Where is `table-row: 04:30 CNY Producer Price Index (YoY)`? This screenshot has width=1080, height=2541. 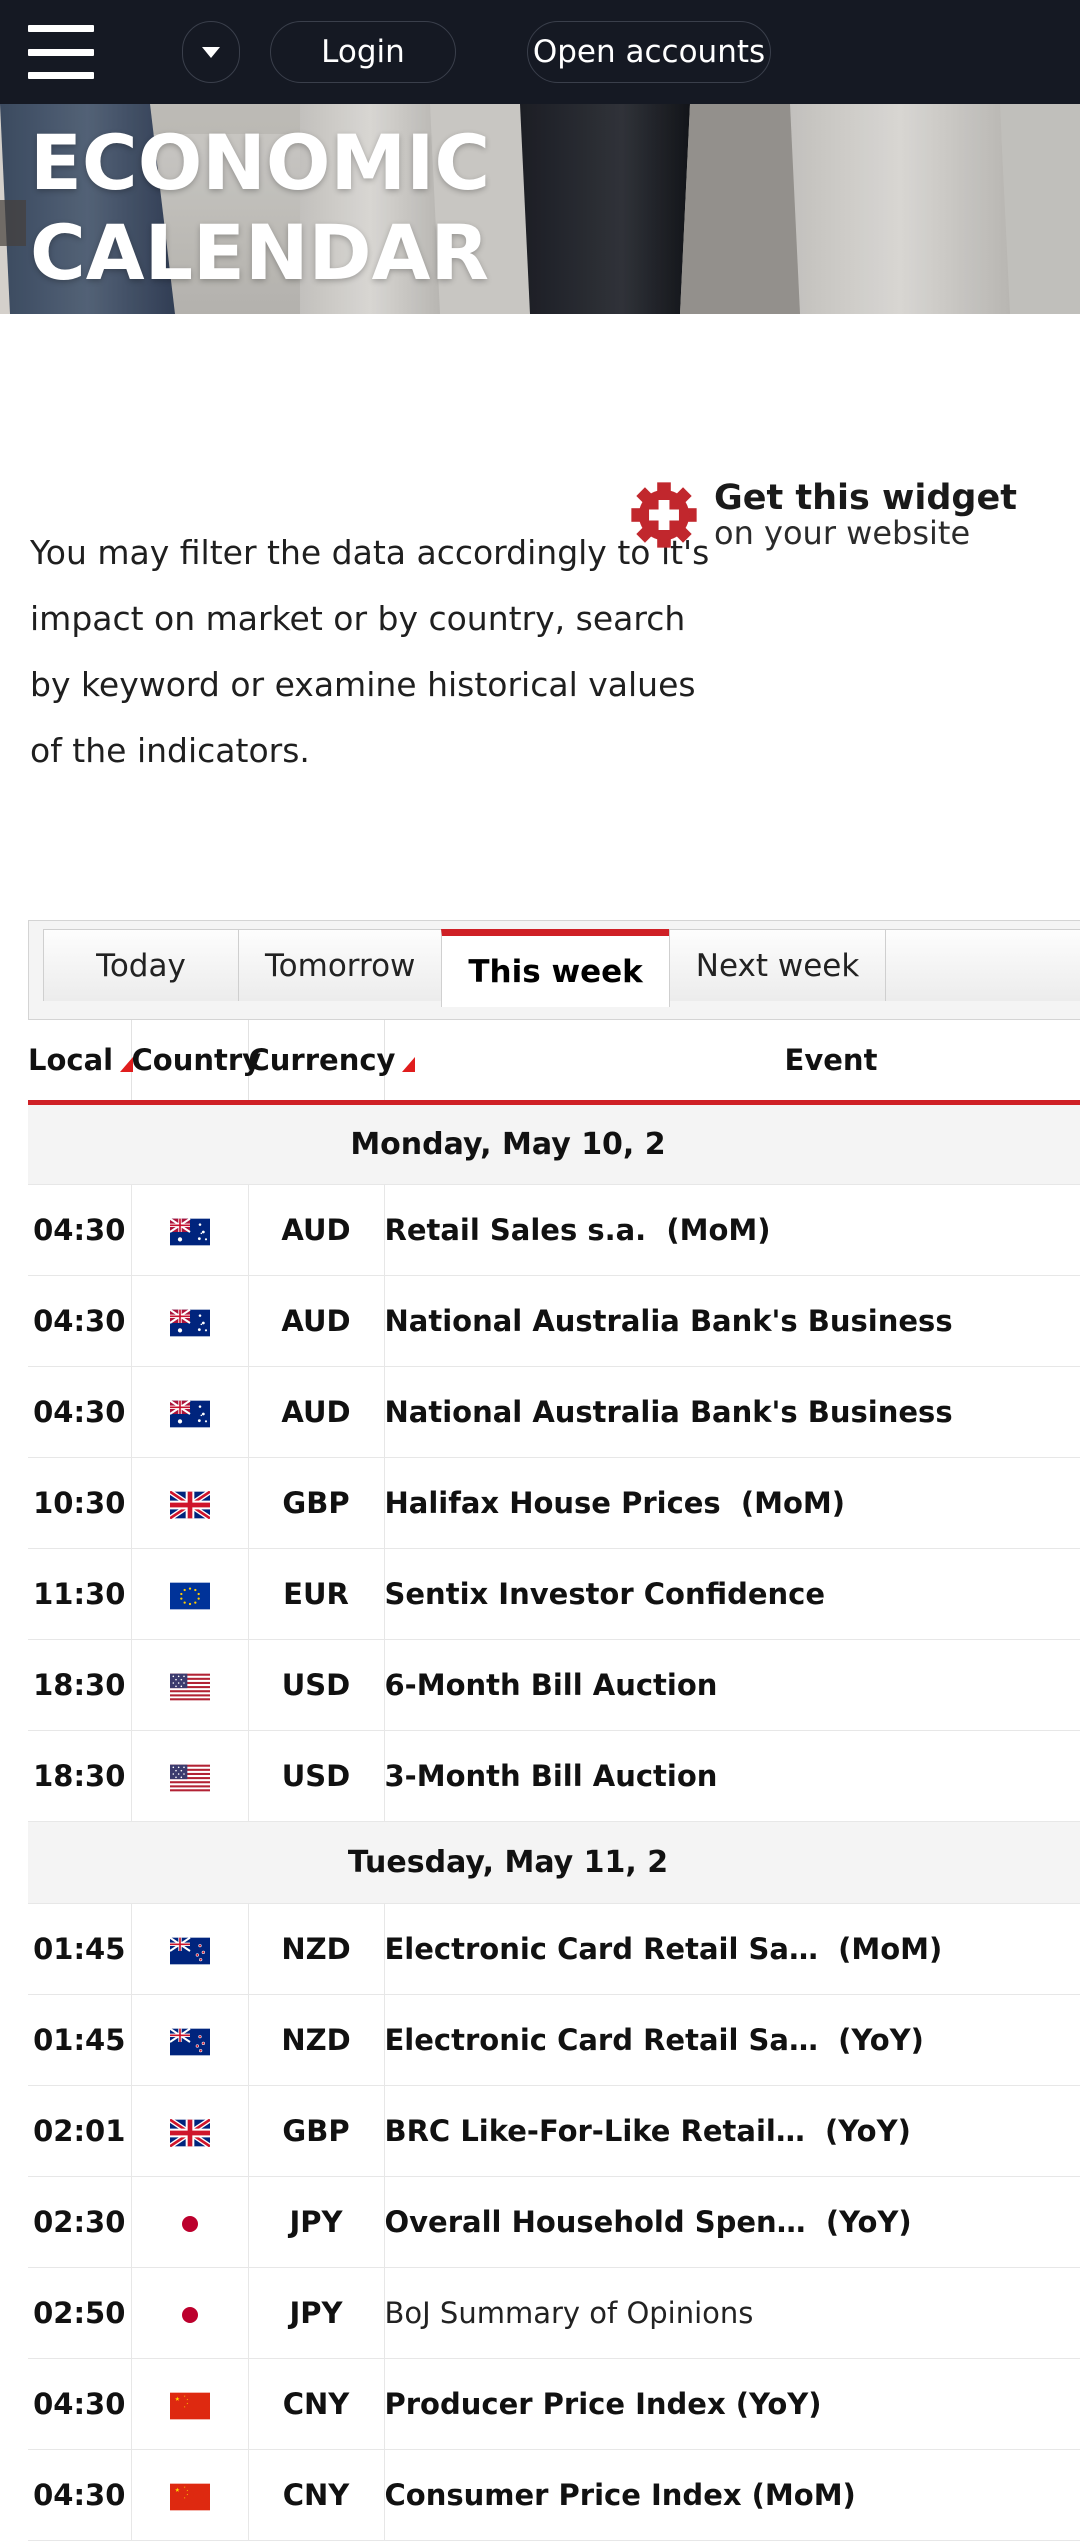 table-row: 04:30 CNY Producer Price Index (YoY) is located at coordinates (554, 2404).